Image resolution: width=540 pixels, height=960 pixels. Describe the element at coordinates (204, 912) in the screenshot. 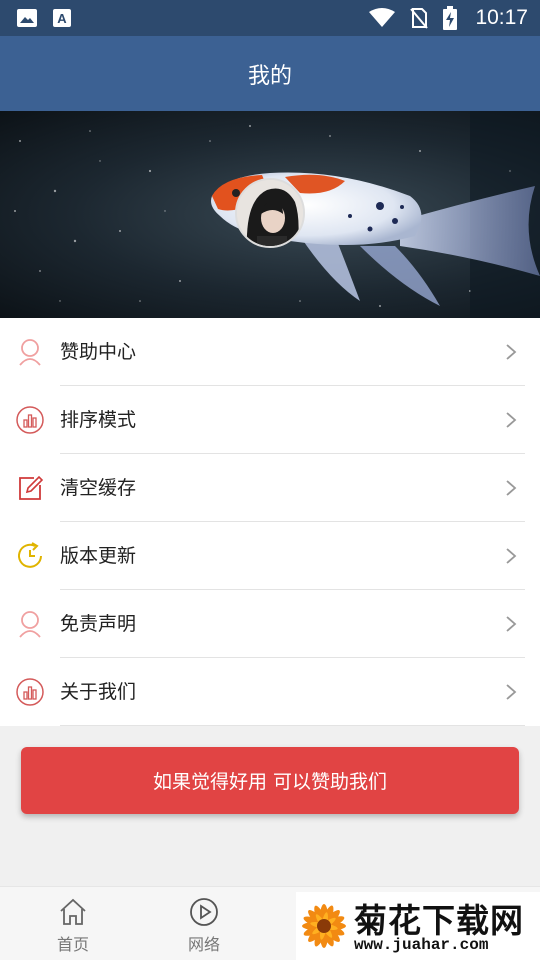

I see `play-icon` at that location.